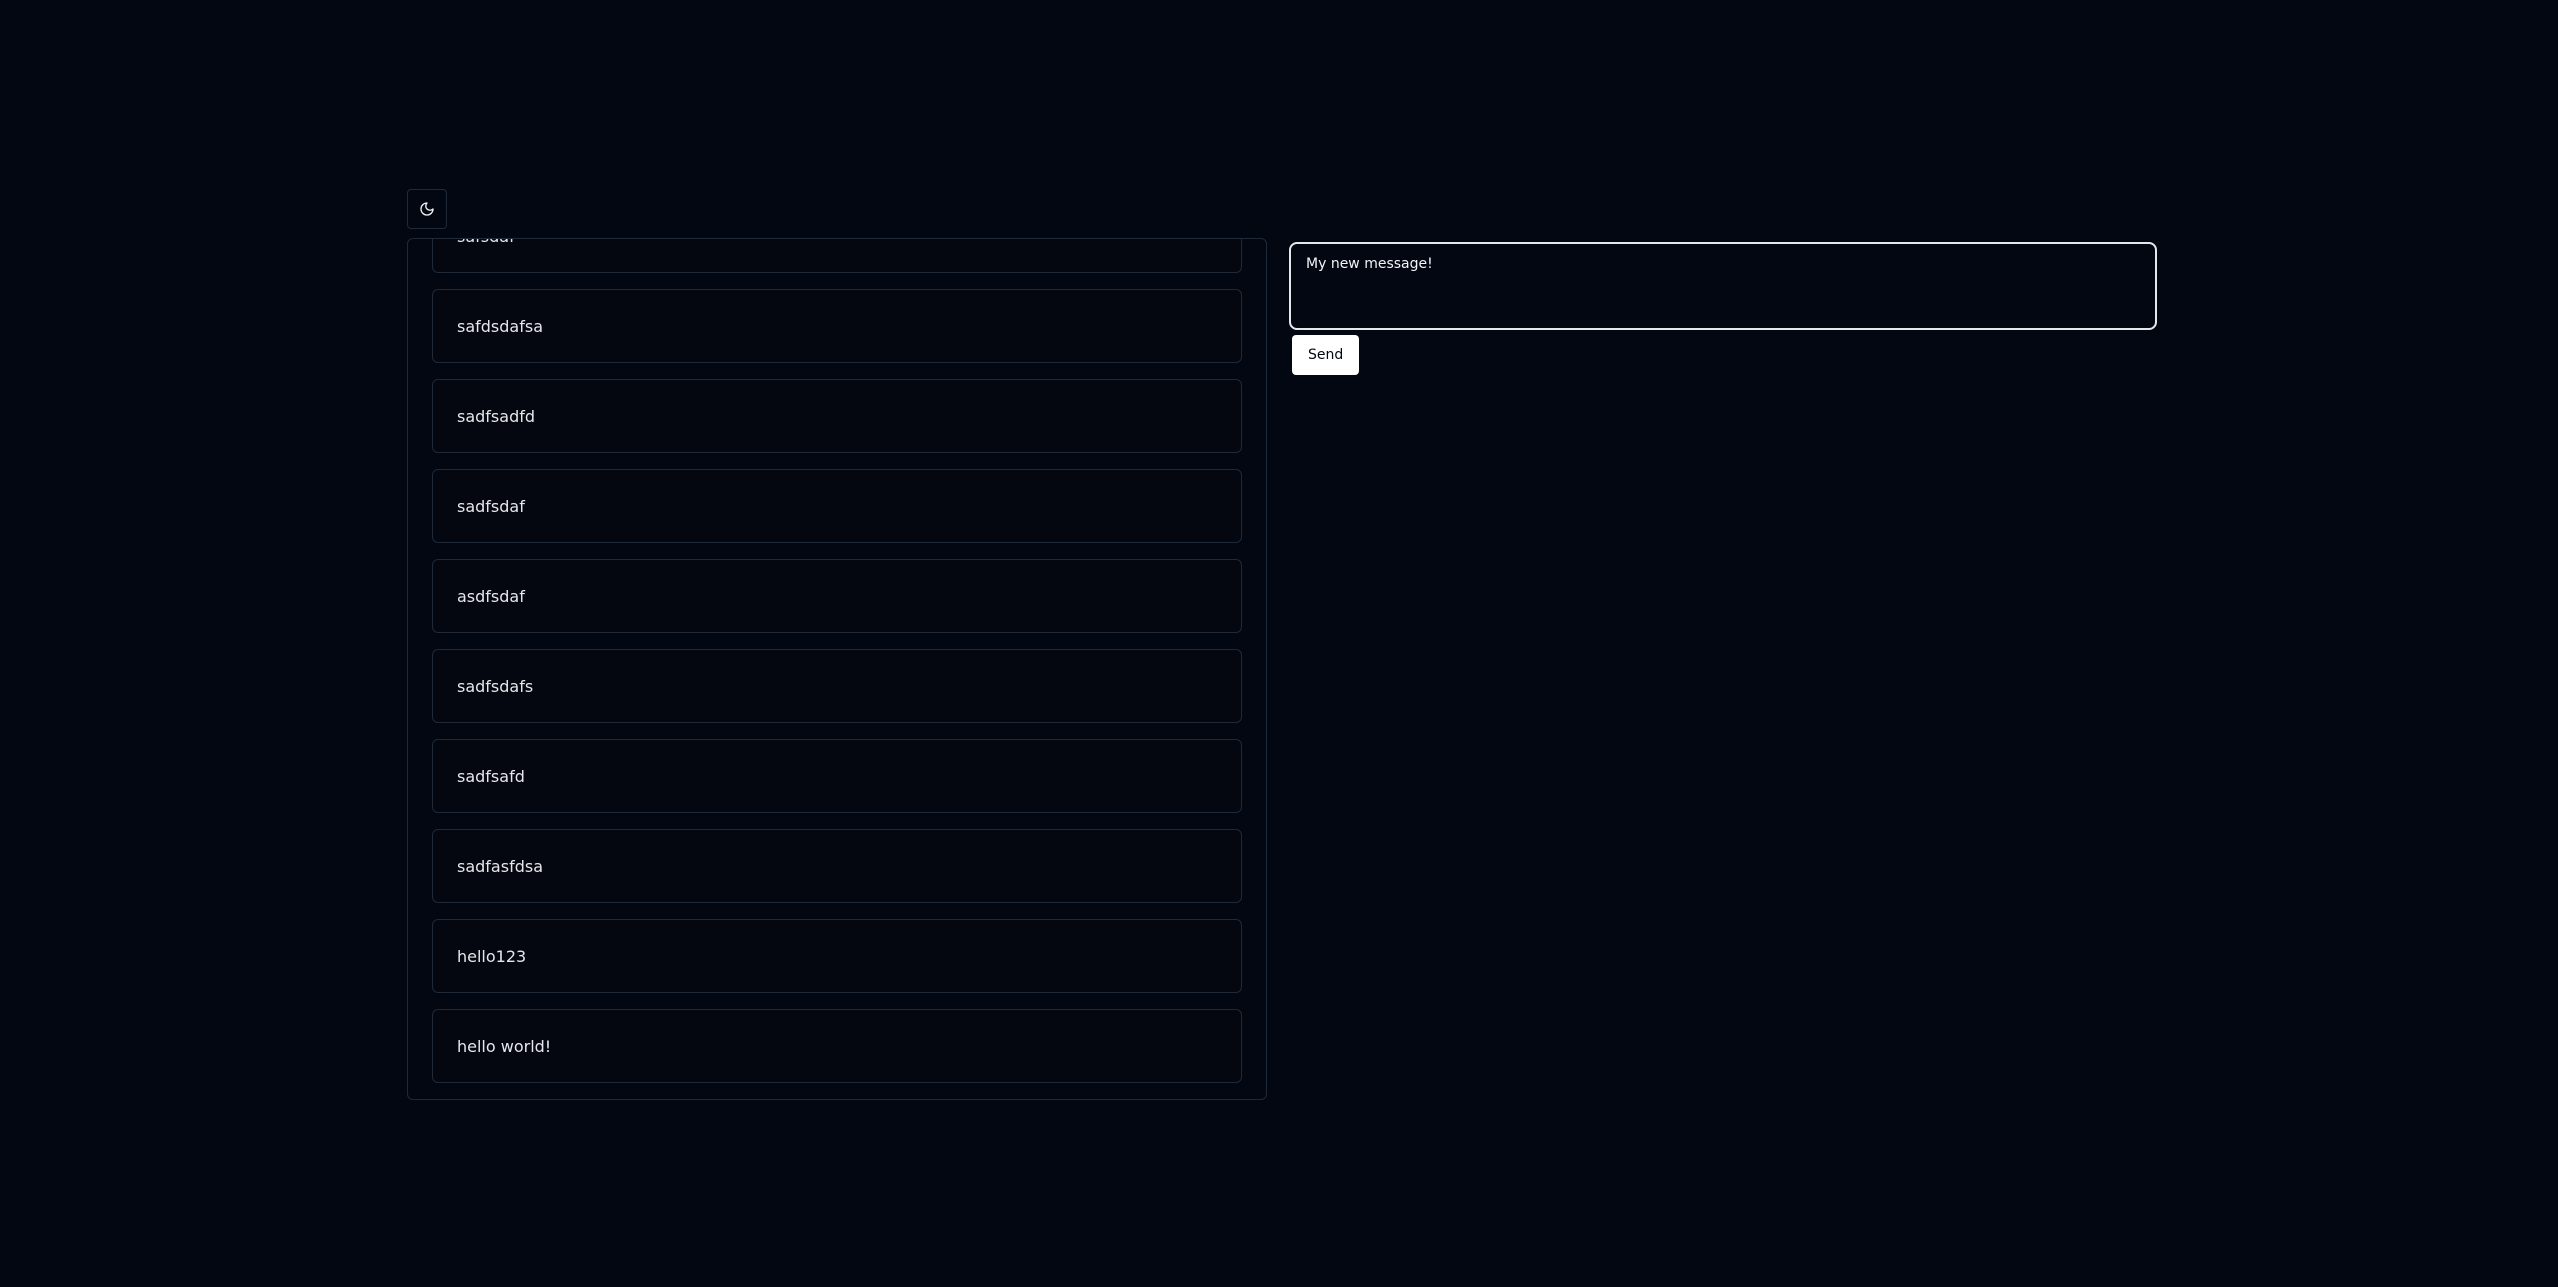 Image resolution: width=2558 pixels, height=1287 pixels. What do you see at coordinates (491, 506) in the screenshot?
I see `message-text: sadfsdaf` at bounding box center [491, 506].